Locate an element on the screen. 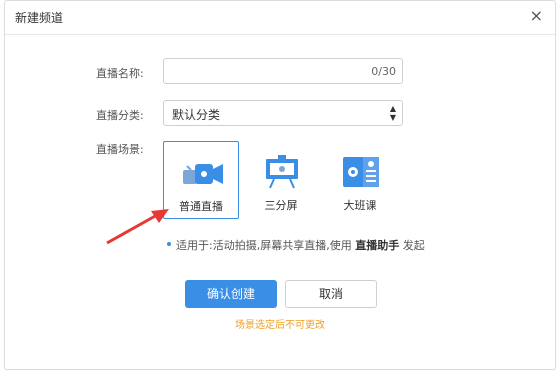  cancel-button: 取消 is located at coordinates (331, 294).